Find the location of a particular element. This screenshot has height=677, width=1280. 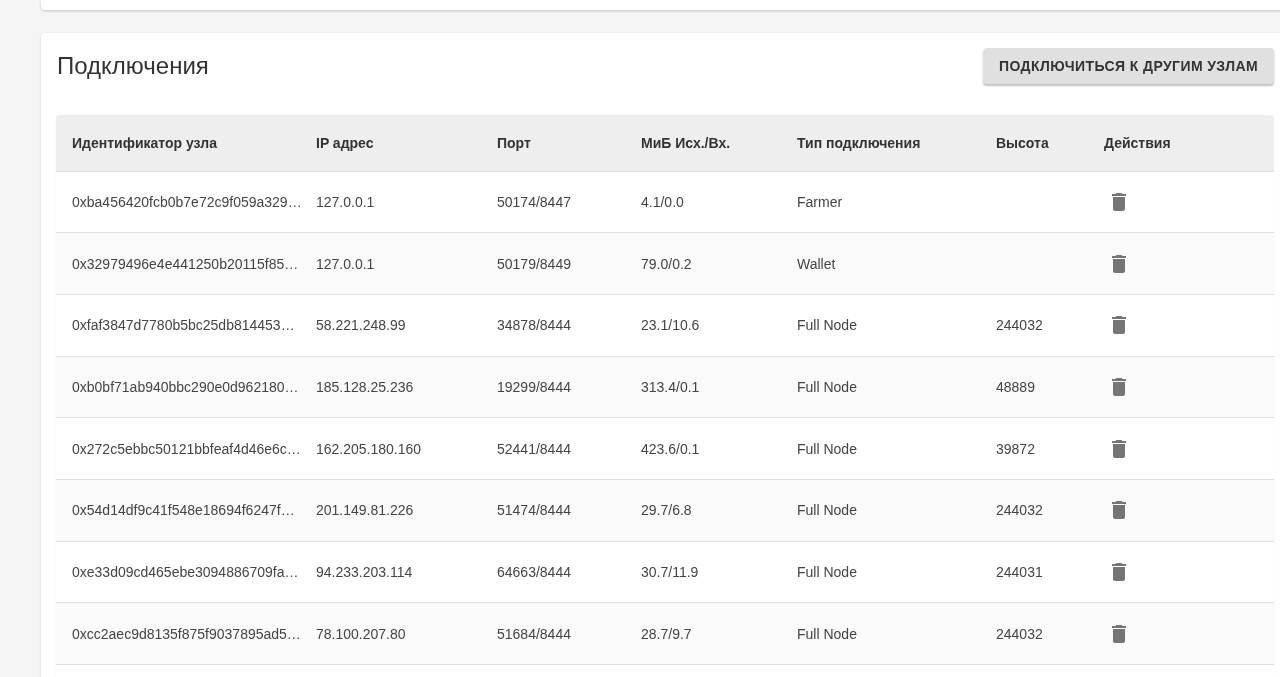

table-cell: 19299/8444 is located at coordinates (534, 386).